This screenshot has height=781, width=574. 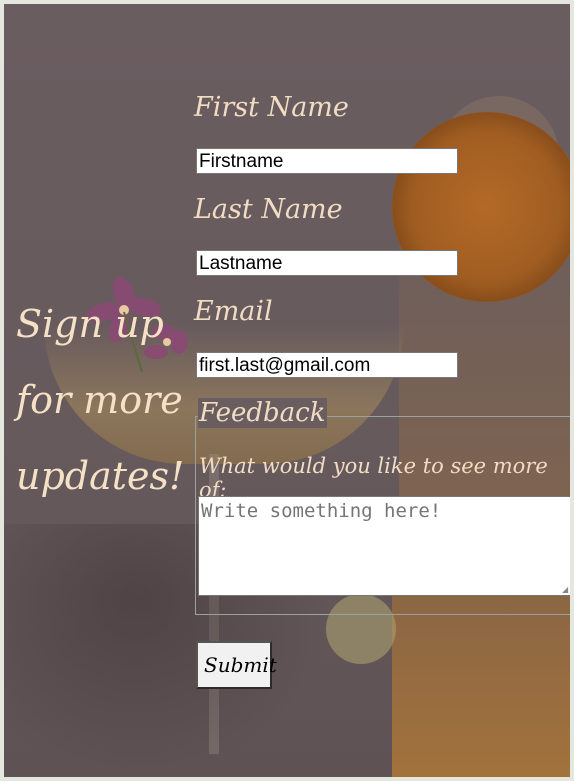 I want to click on first-name-field: Firstname, so click(x=327, y=161).